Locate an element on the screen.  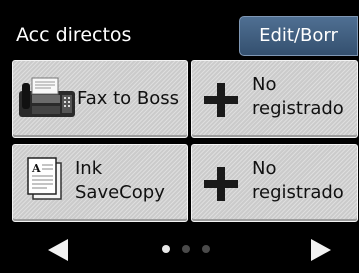
shortcut-empty-2: No registrado is located at coordinates (274, 183).